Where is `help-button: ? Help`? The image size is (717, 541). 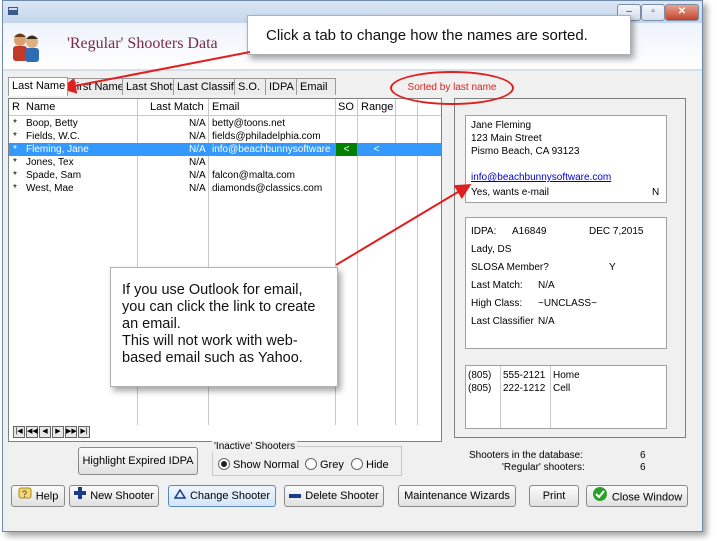 help-button: ? Help is located at coordinates (38, 496).